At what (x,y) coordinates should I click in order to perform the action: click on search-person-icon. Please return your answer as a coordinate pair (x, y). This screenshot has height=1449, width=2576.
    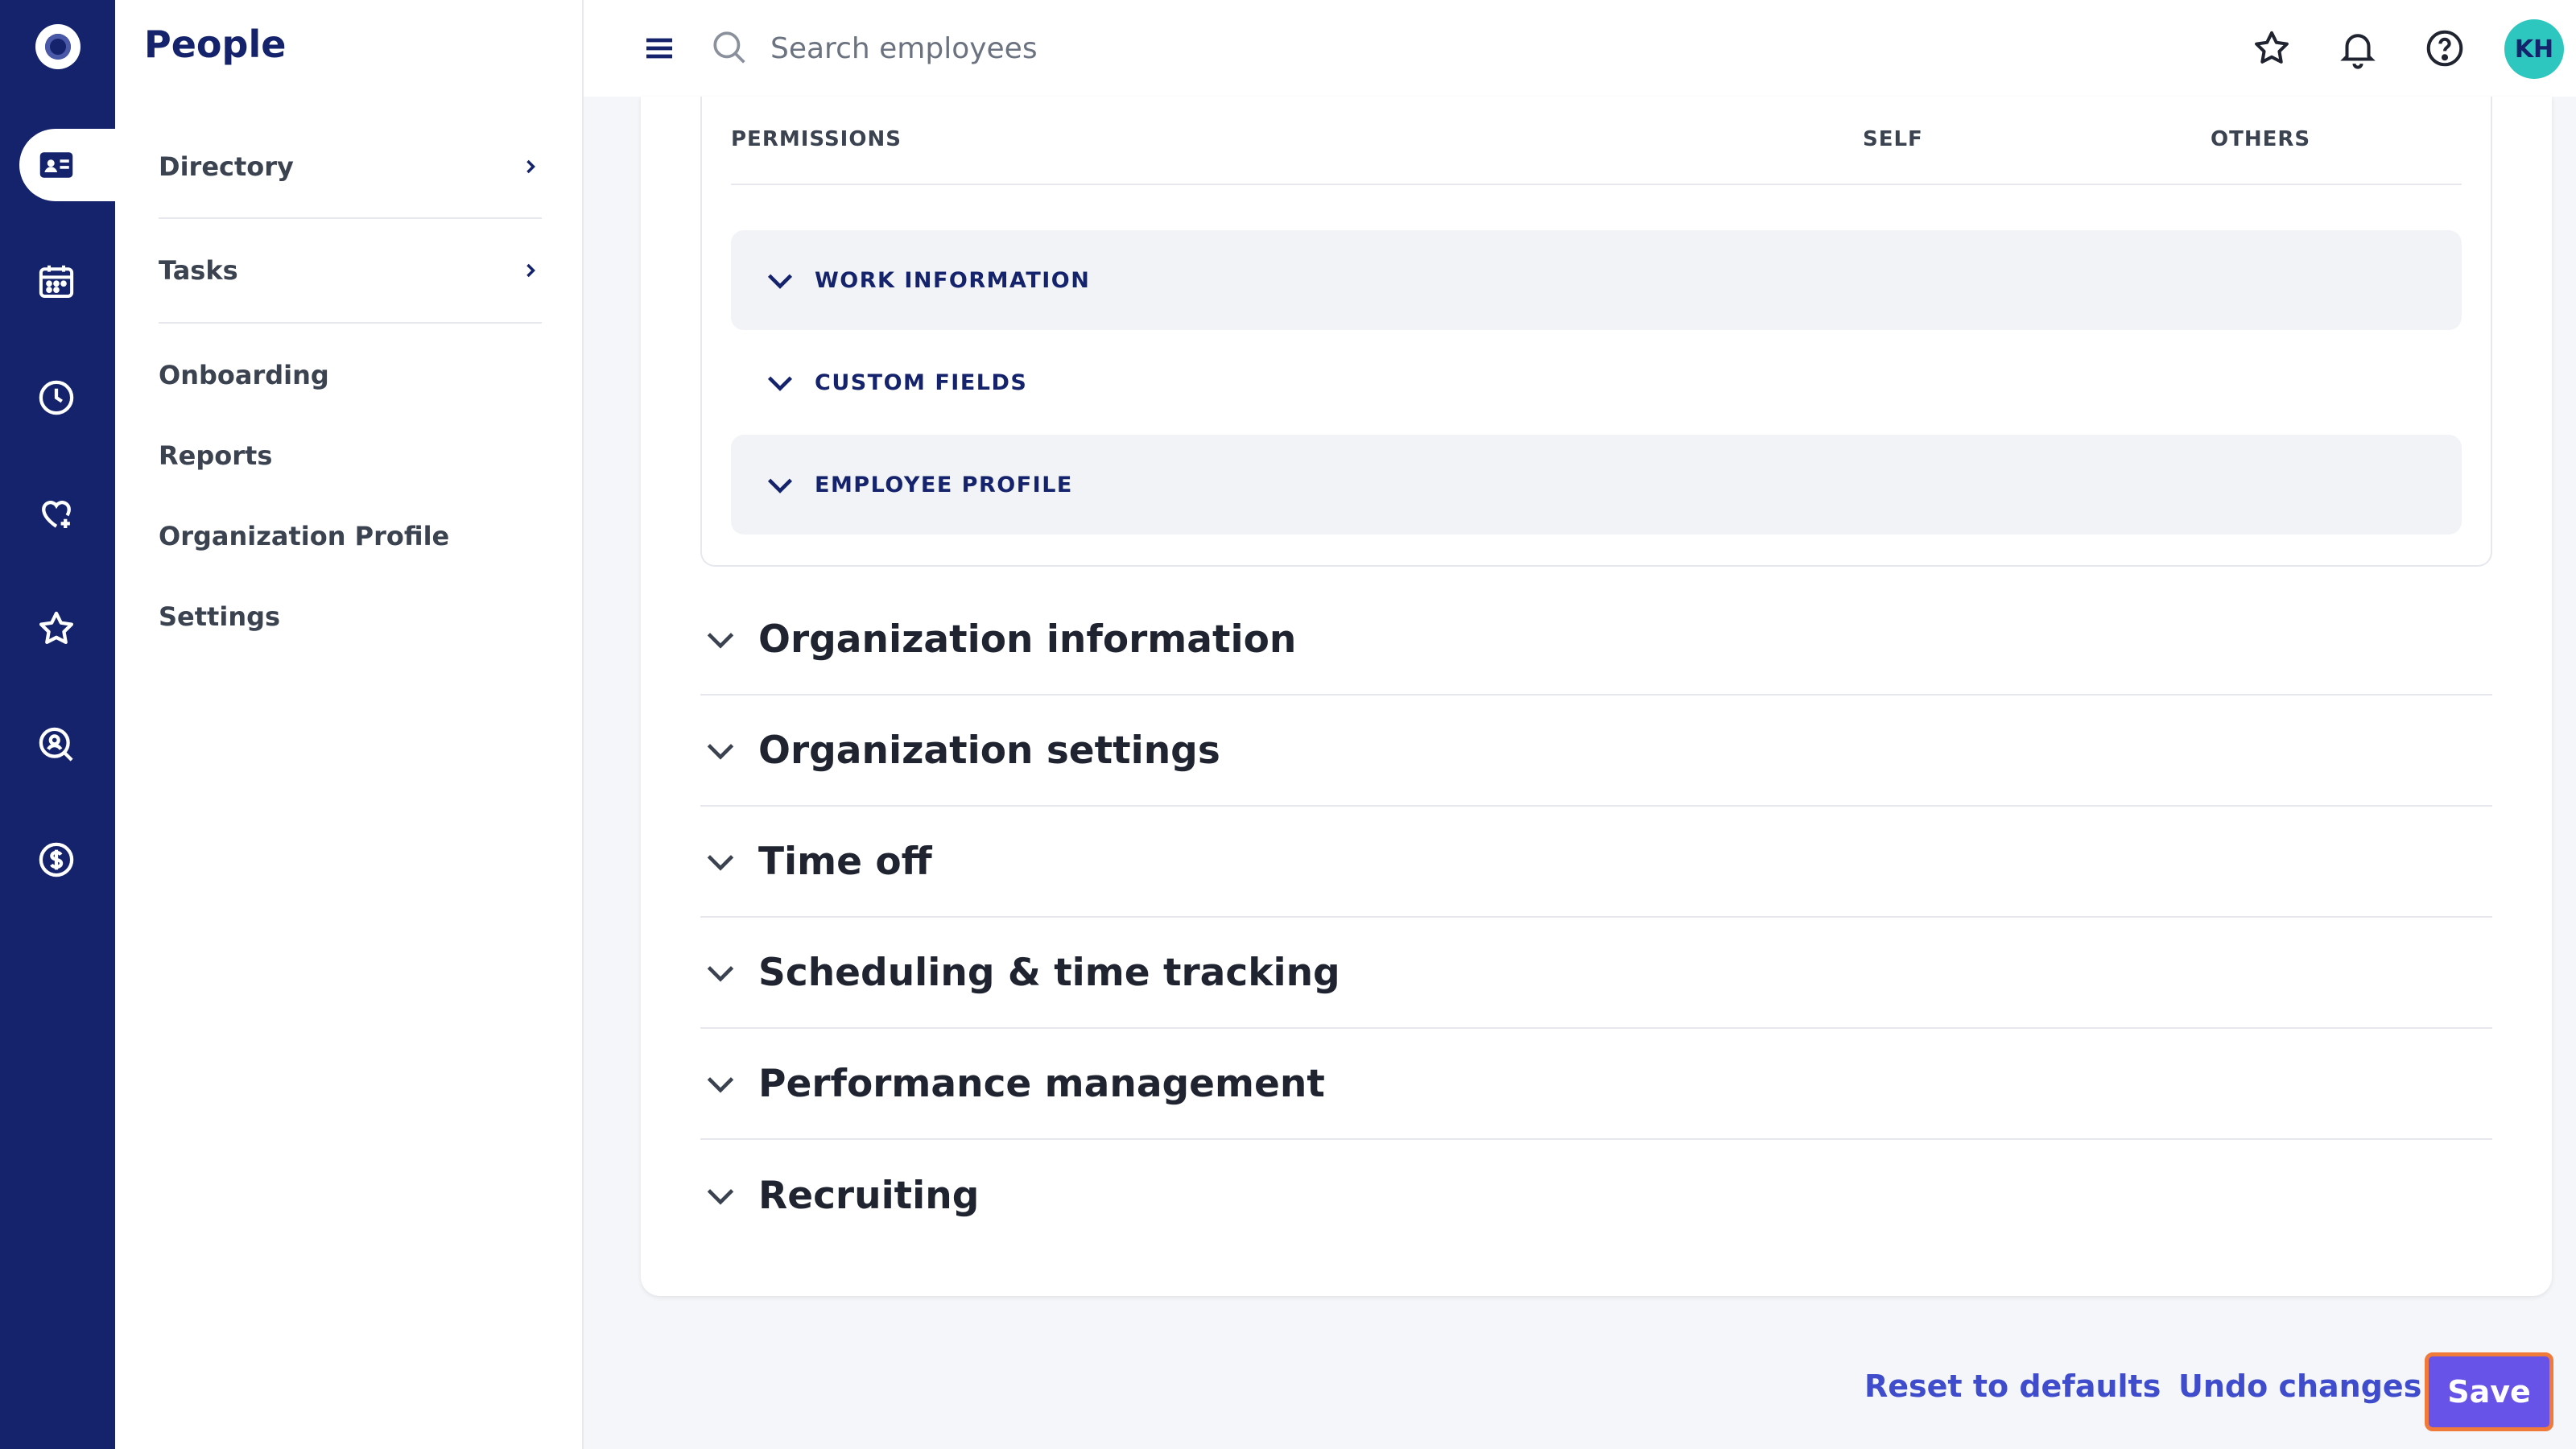
    Looking at the image, I should click on (56, 744).